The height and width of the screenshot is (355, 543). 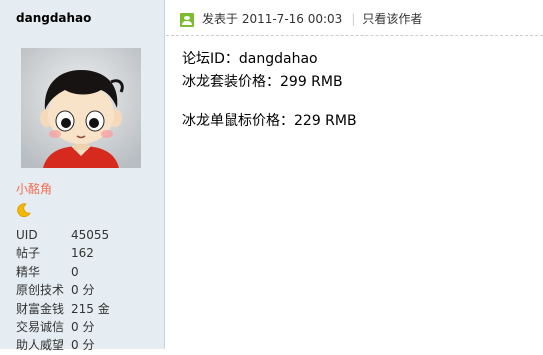 I want to click on post-header: 发表于 2011-7-16 00:03 | 只看该作者, so click(x=301, y=19).